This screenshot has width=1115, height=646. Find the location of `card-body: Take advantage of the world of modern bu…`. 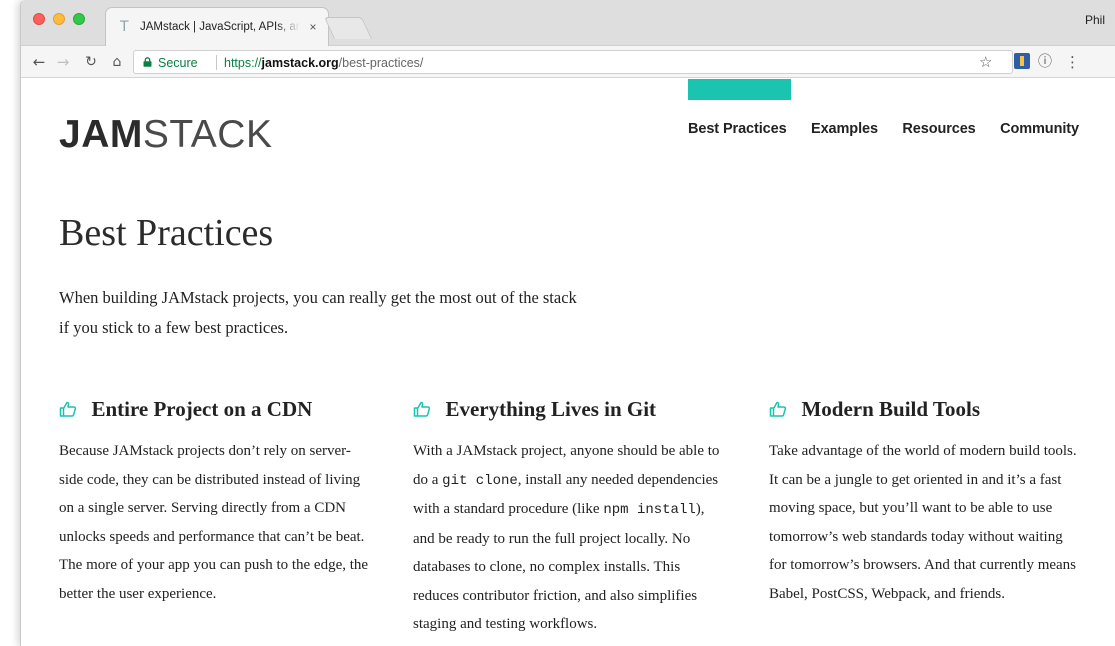

card-body: Take advantage of the world of modern bu… is located at coordinates (923, 522).